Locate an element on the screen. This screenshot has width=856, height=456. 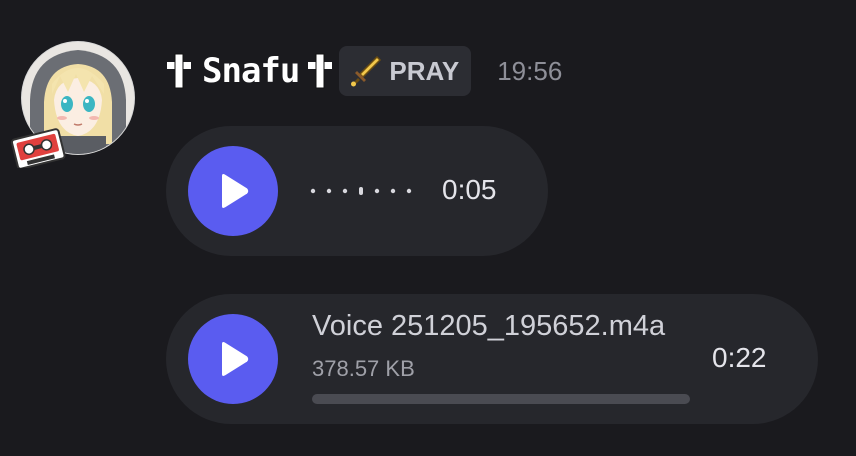
username: Snafu is located at coordinates (251, 71).